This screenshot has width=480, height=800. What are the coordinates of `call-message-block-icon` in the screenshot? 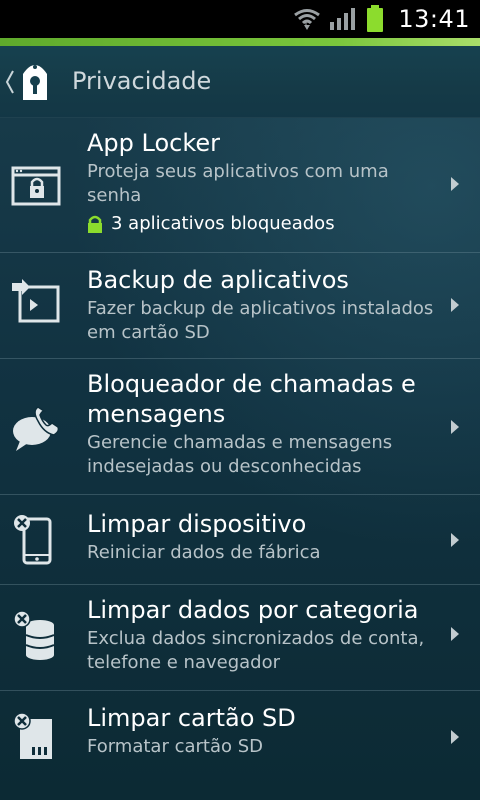 It's located at (36, 428).